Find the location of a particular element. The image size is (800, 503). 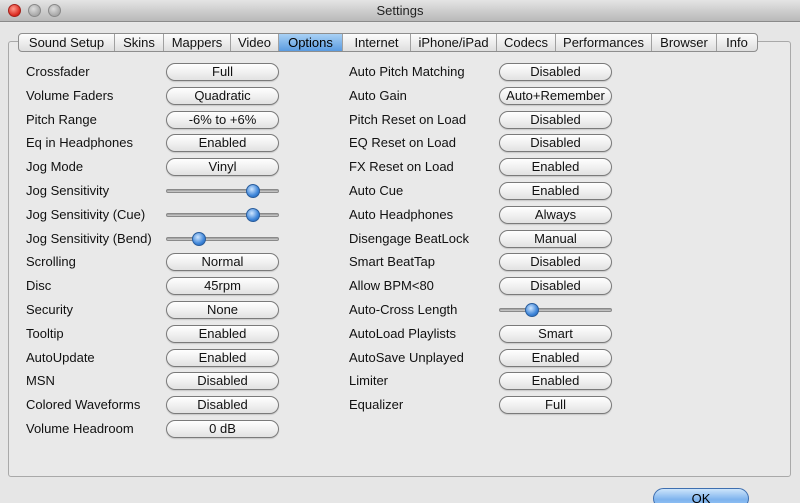

option-button-volume-faders: Quadratic is located at coordinates (222, 95).